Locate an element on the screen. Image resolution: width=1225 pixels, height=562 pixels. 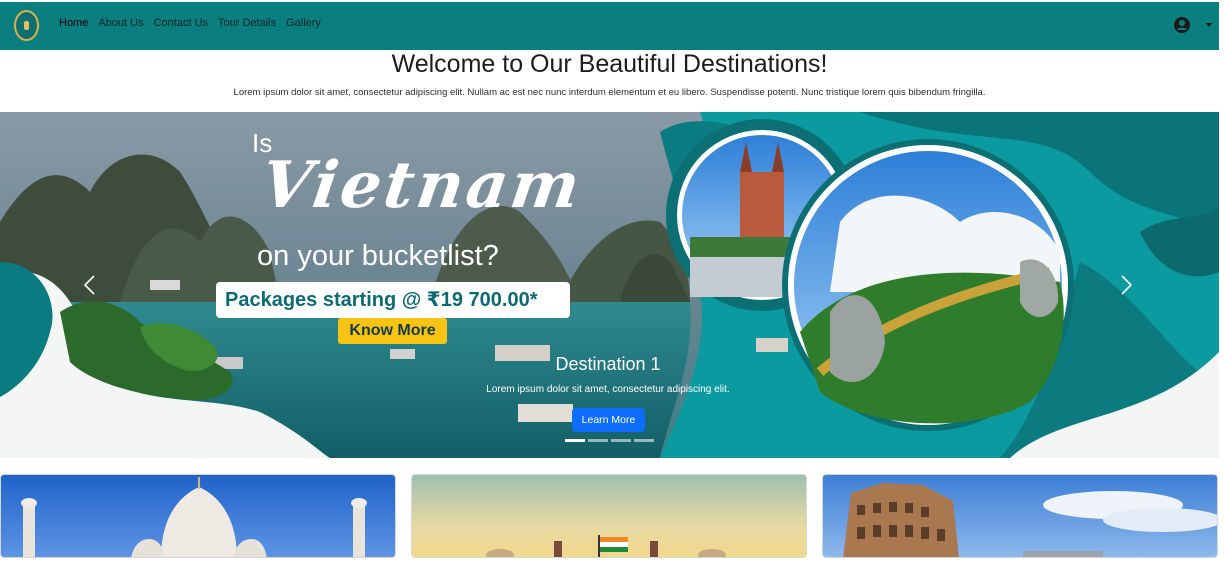
logo-mark-icon is located at coordinates (26, 25).